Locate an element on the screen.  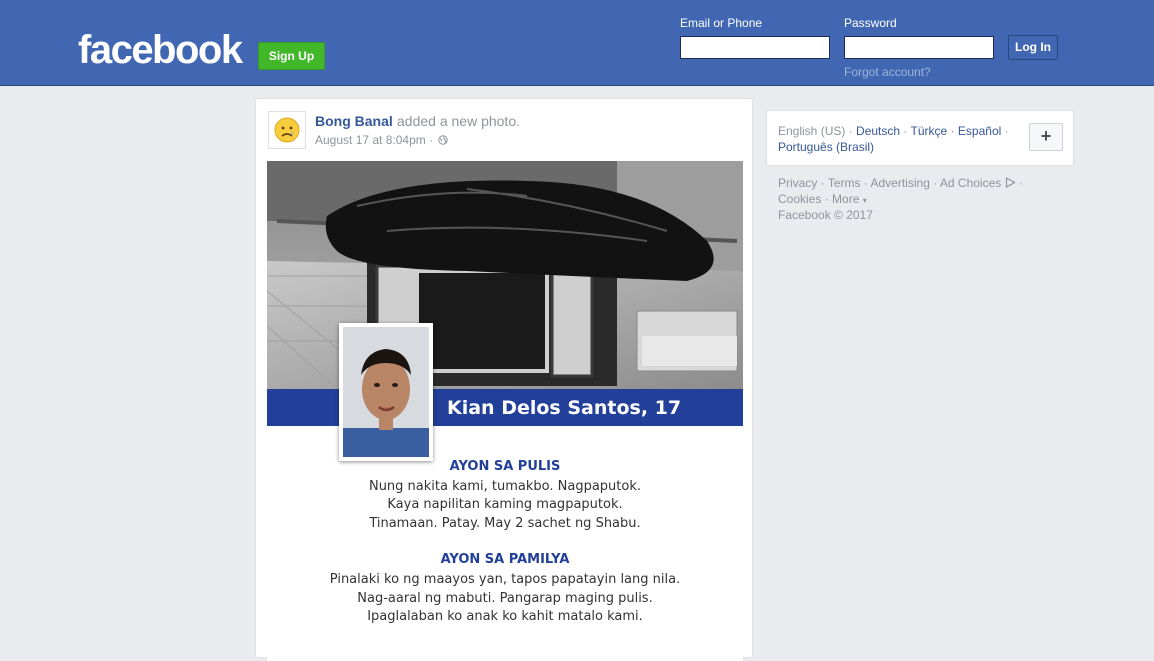
ad-choices-link: Ad Choices is located at coordinates (979, 183).